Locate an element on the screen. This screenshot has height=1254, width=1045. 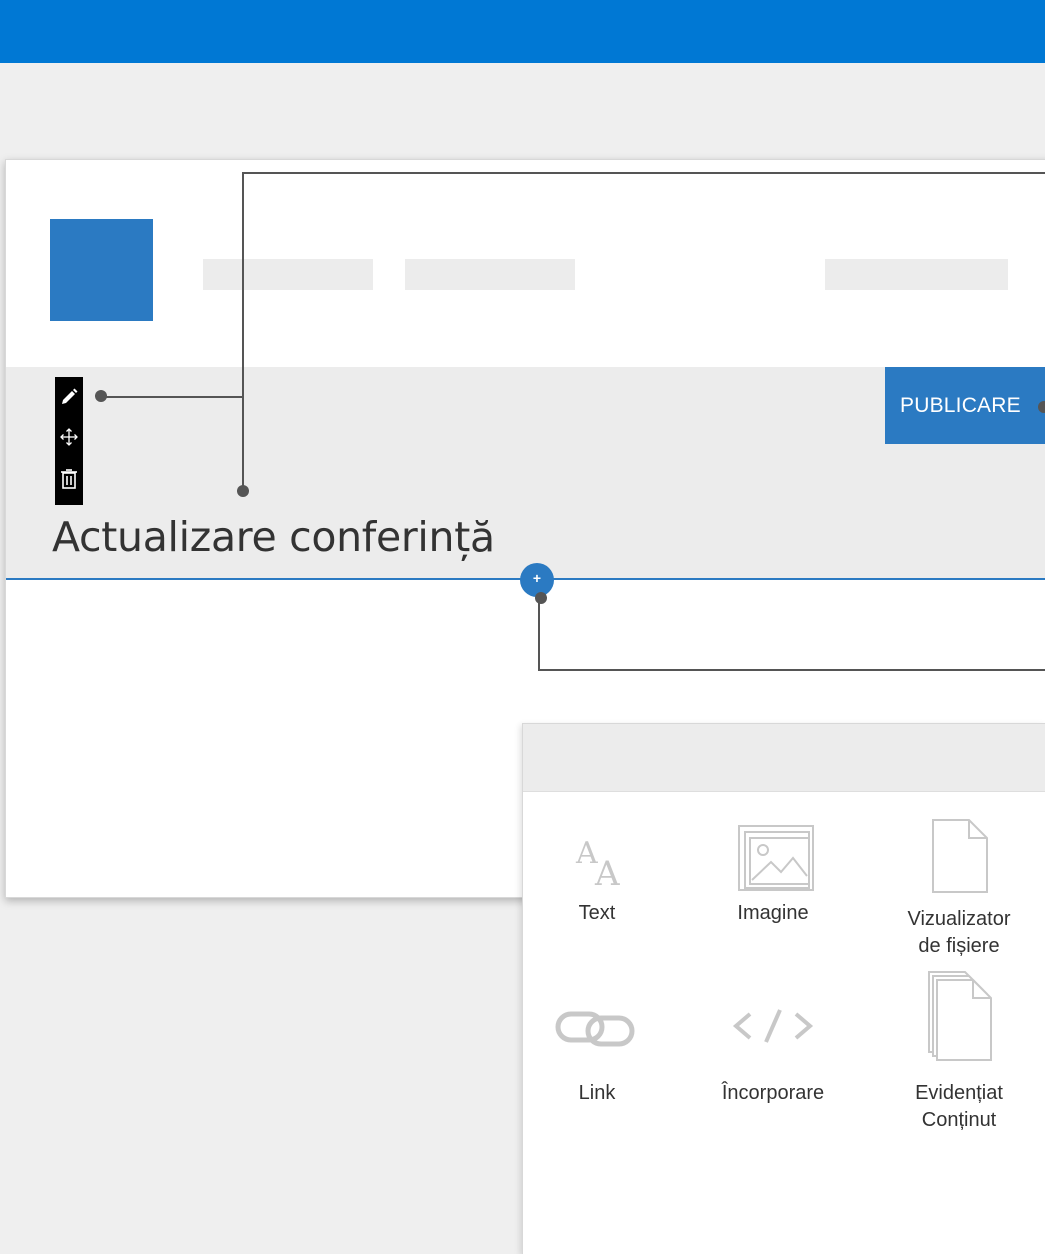
webpart-highlighted-content: Evidențiat Conținut is located at coordinates (959, 1062).